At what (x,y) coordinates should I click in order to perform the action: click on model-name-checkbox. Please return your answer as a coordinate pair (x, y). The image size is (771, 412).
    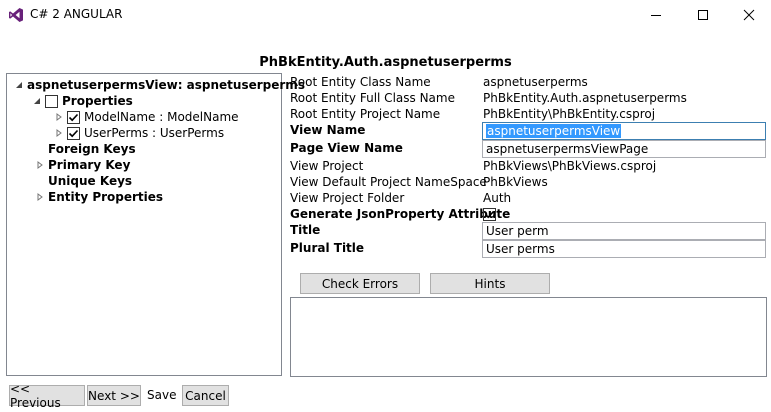
    Looking at the image, I should click on (73, 117).